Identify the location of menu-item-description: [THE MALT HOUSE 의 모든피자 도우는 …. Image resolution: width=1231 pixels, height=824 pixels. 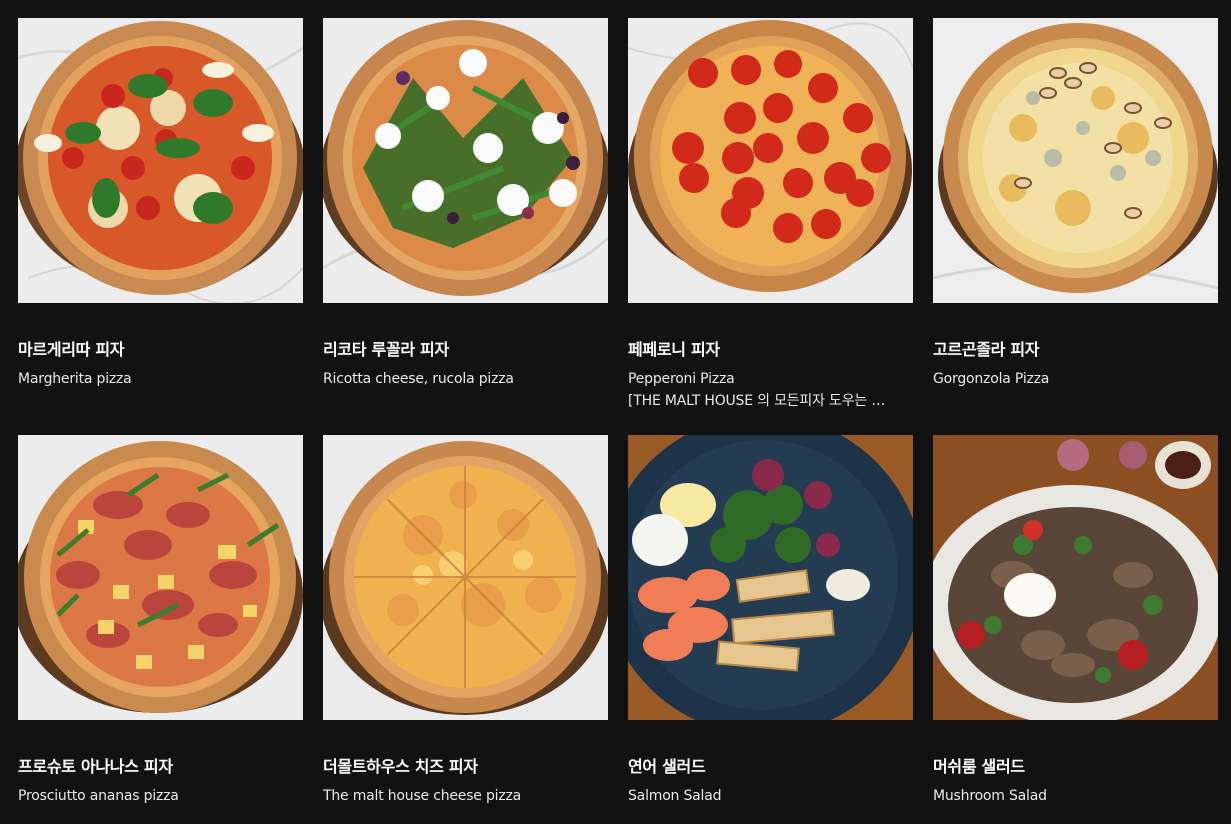
(757, 401).